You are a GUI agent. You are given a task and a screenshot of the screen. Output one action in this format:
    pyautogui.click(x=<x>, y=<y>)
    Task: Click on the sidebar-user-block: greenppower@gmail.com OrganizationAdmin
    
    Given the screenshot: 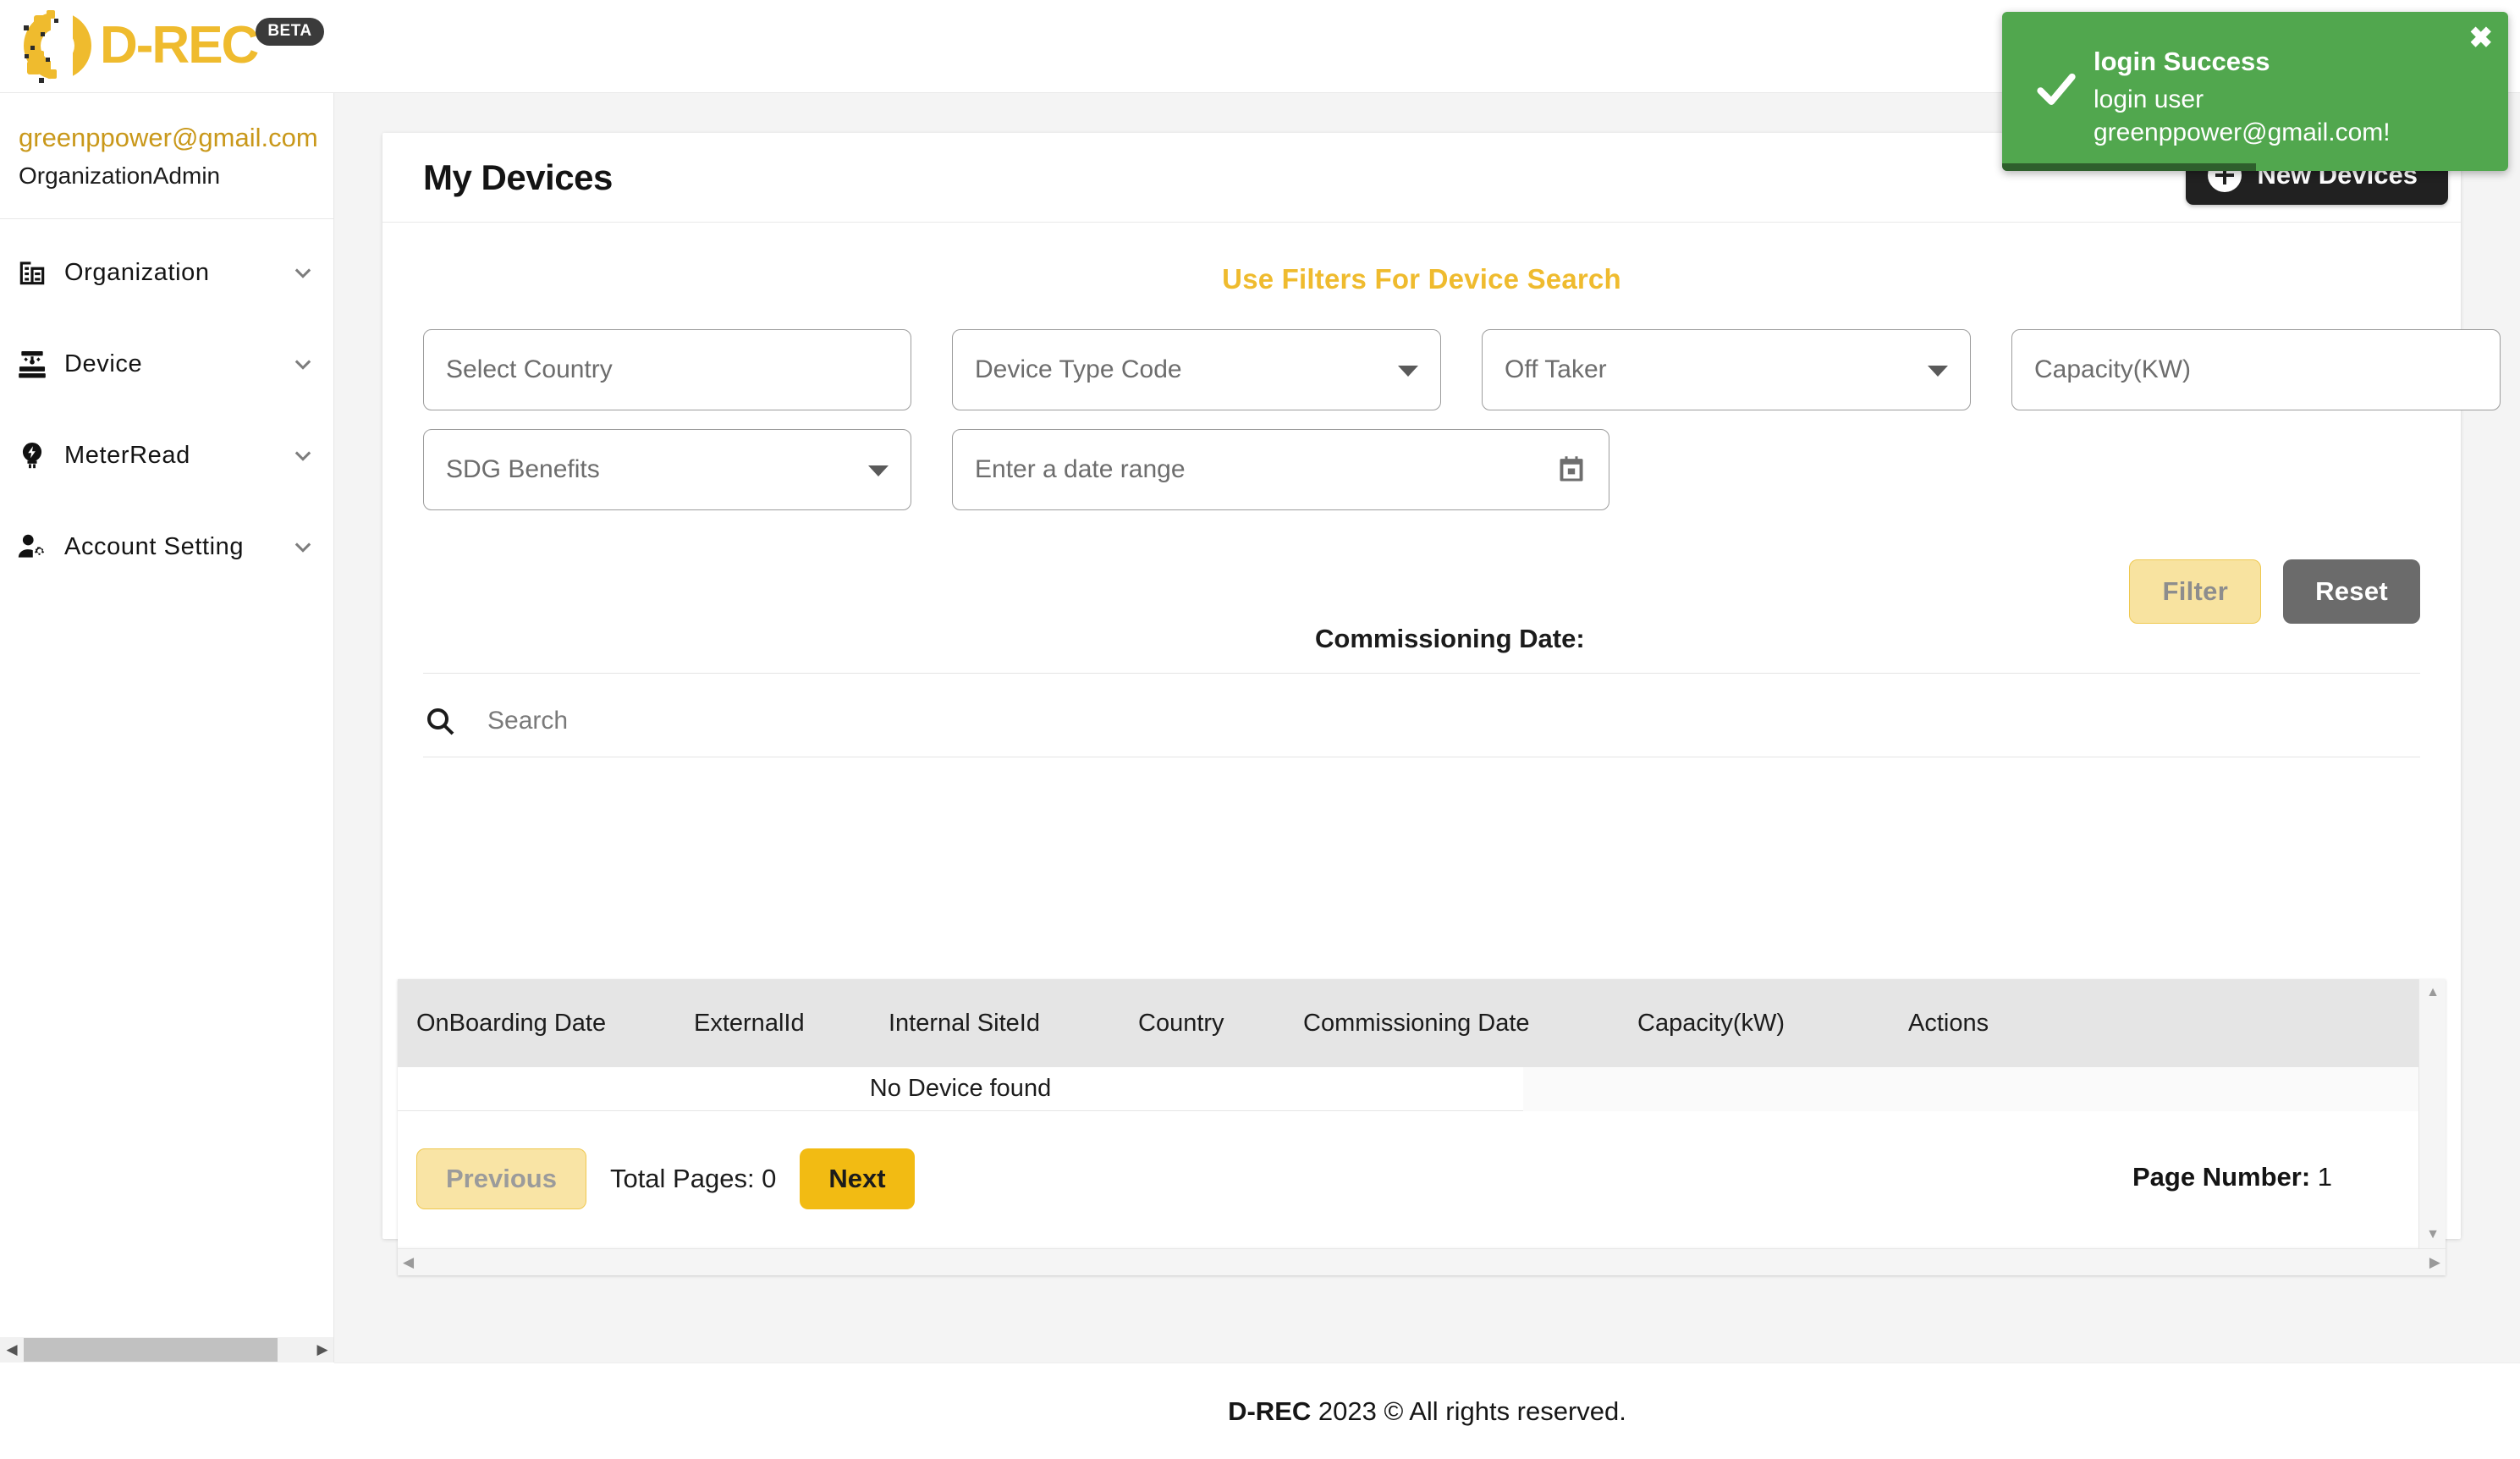 What is the action you would take?
    pyautogui.click(x=167, y=156)
    